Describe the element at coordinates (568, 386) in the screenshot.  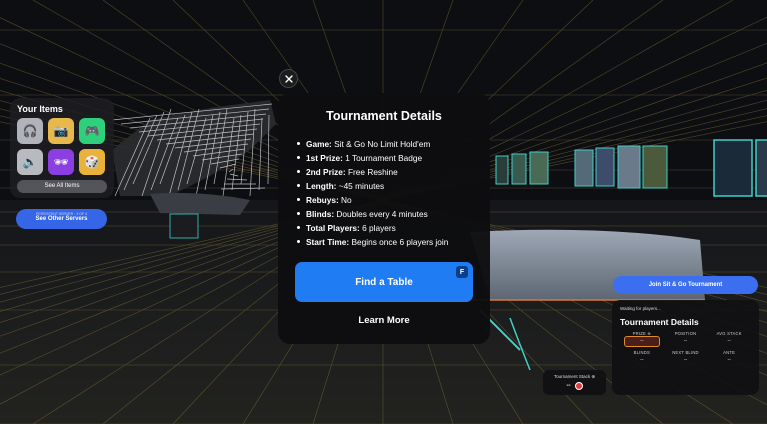
I see `tournament-stack-value: --` at that location.